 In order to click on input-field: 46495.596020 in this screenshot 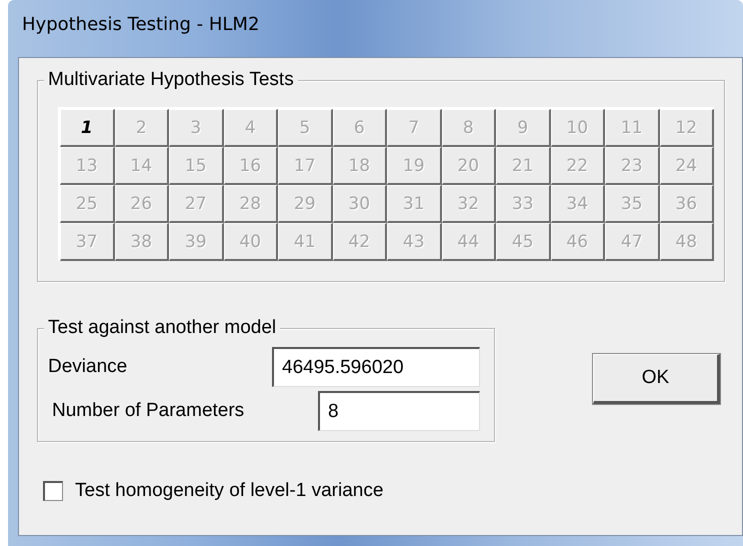, I will do `click(376, 367)`.